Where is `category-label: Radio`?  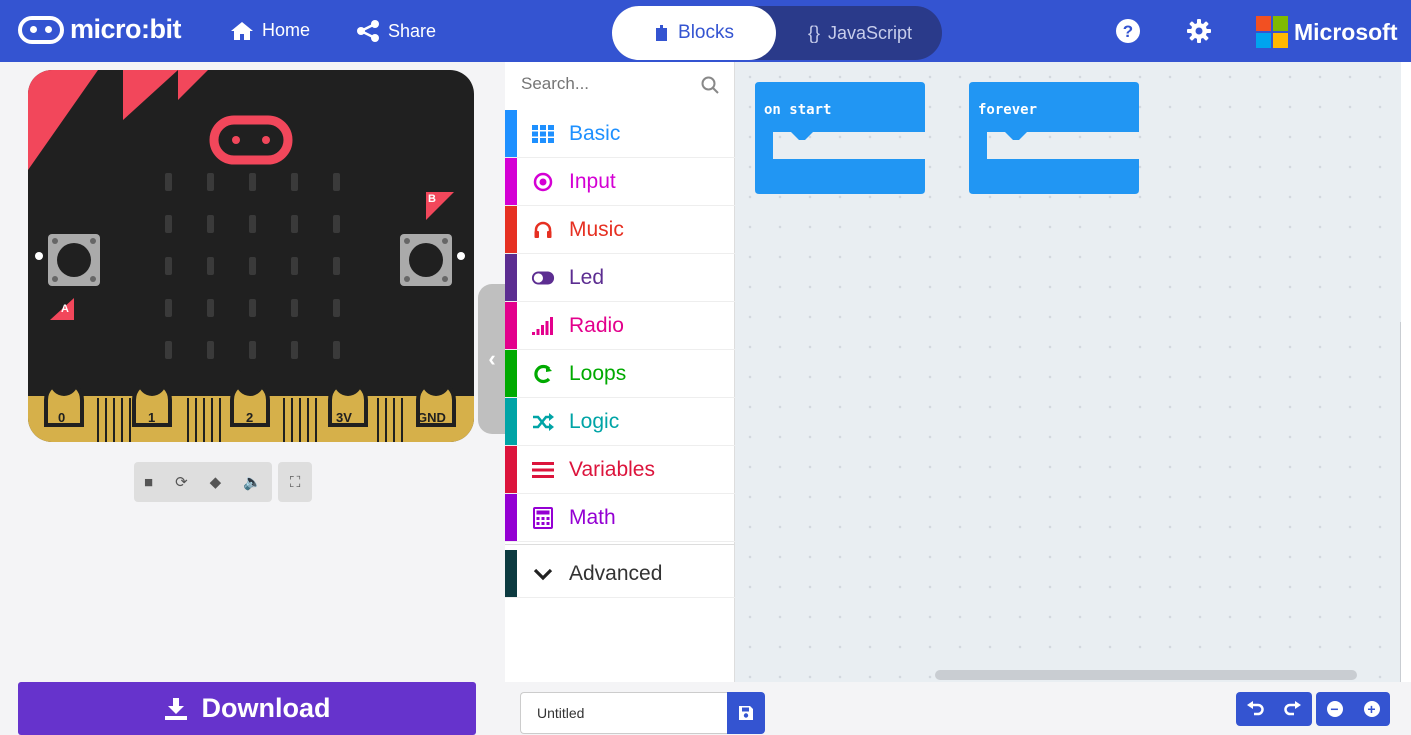 category-label: Radio is located at coordinates (596, 325).